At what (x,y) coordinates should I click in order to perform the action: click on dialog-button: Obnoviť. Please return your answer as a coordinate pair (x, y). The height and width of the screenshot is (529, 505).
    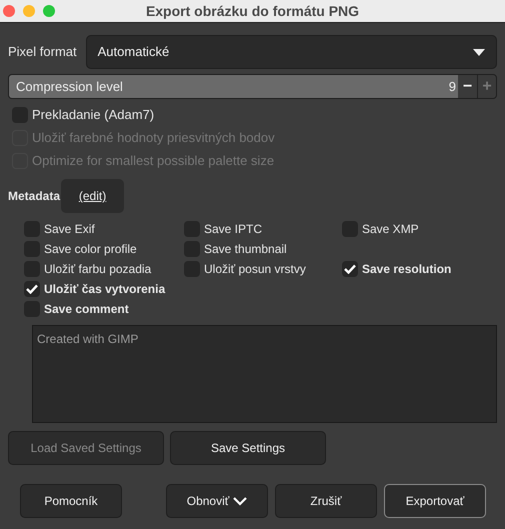
    Looking at the image, I should click on (217, 501).